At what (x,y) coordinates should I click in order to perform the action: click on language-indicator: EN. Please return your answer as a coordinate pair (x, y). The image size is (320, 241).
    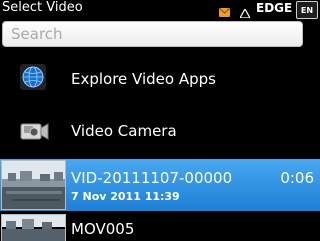
    Looking at the image, I should click on (307, 10).